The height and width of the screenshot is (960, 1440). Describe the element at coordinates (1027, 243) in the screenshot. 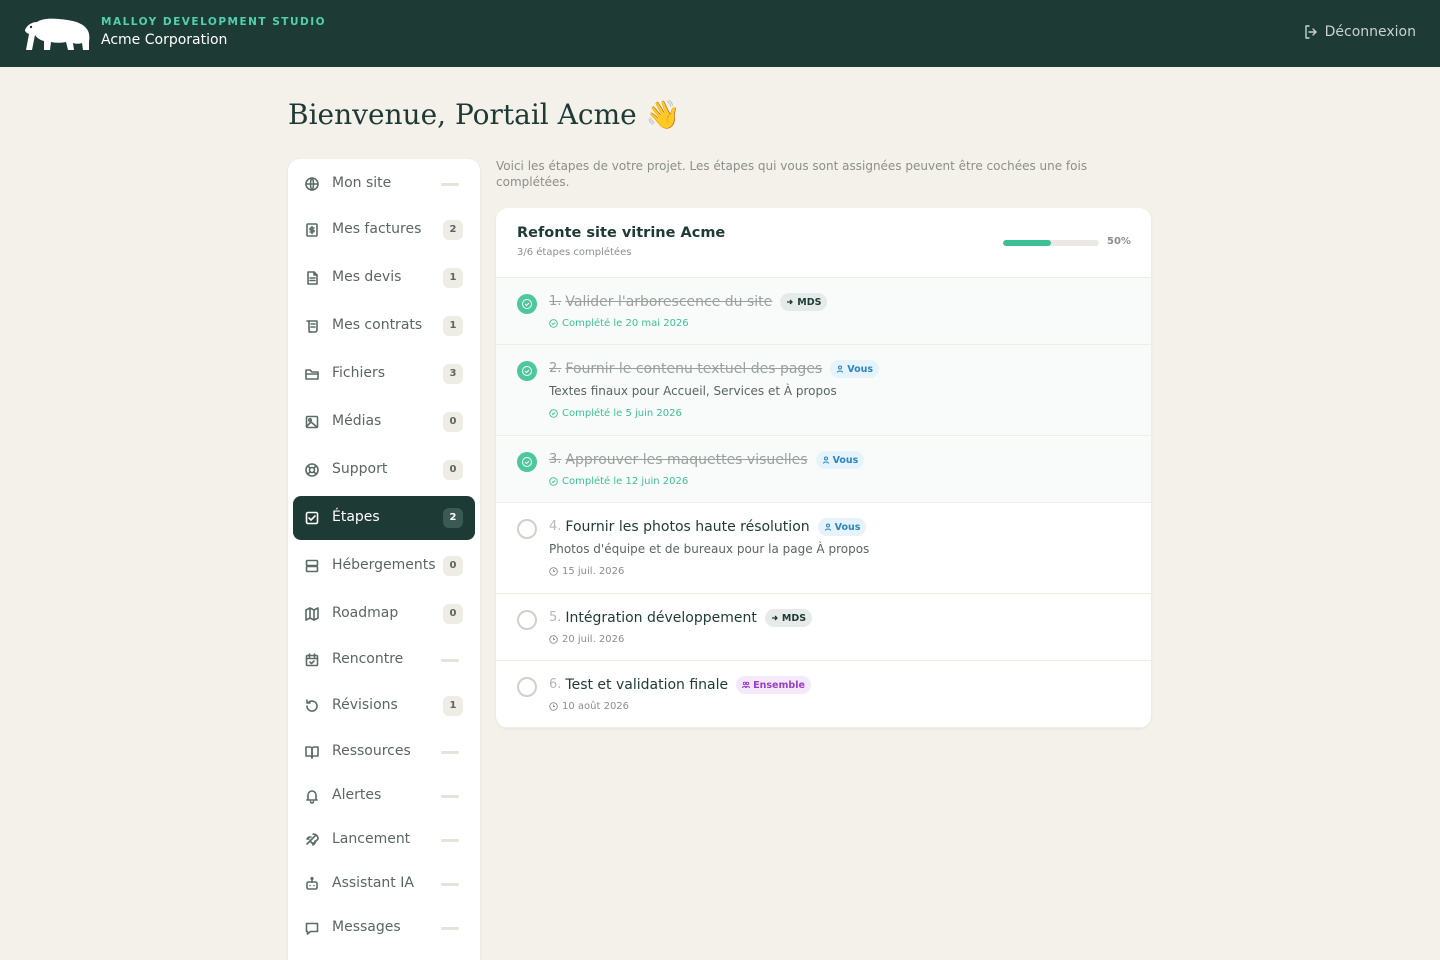

I see `progress-bar-fill` at that location.